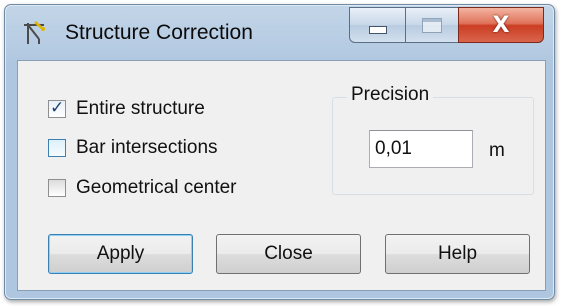  What do you see at coordinates (159, 32) in the screenshot?
I see `window-title: Structure Correction` at bounding box center [159, 32].